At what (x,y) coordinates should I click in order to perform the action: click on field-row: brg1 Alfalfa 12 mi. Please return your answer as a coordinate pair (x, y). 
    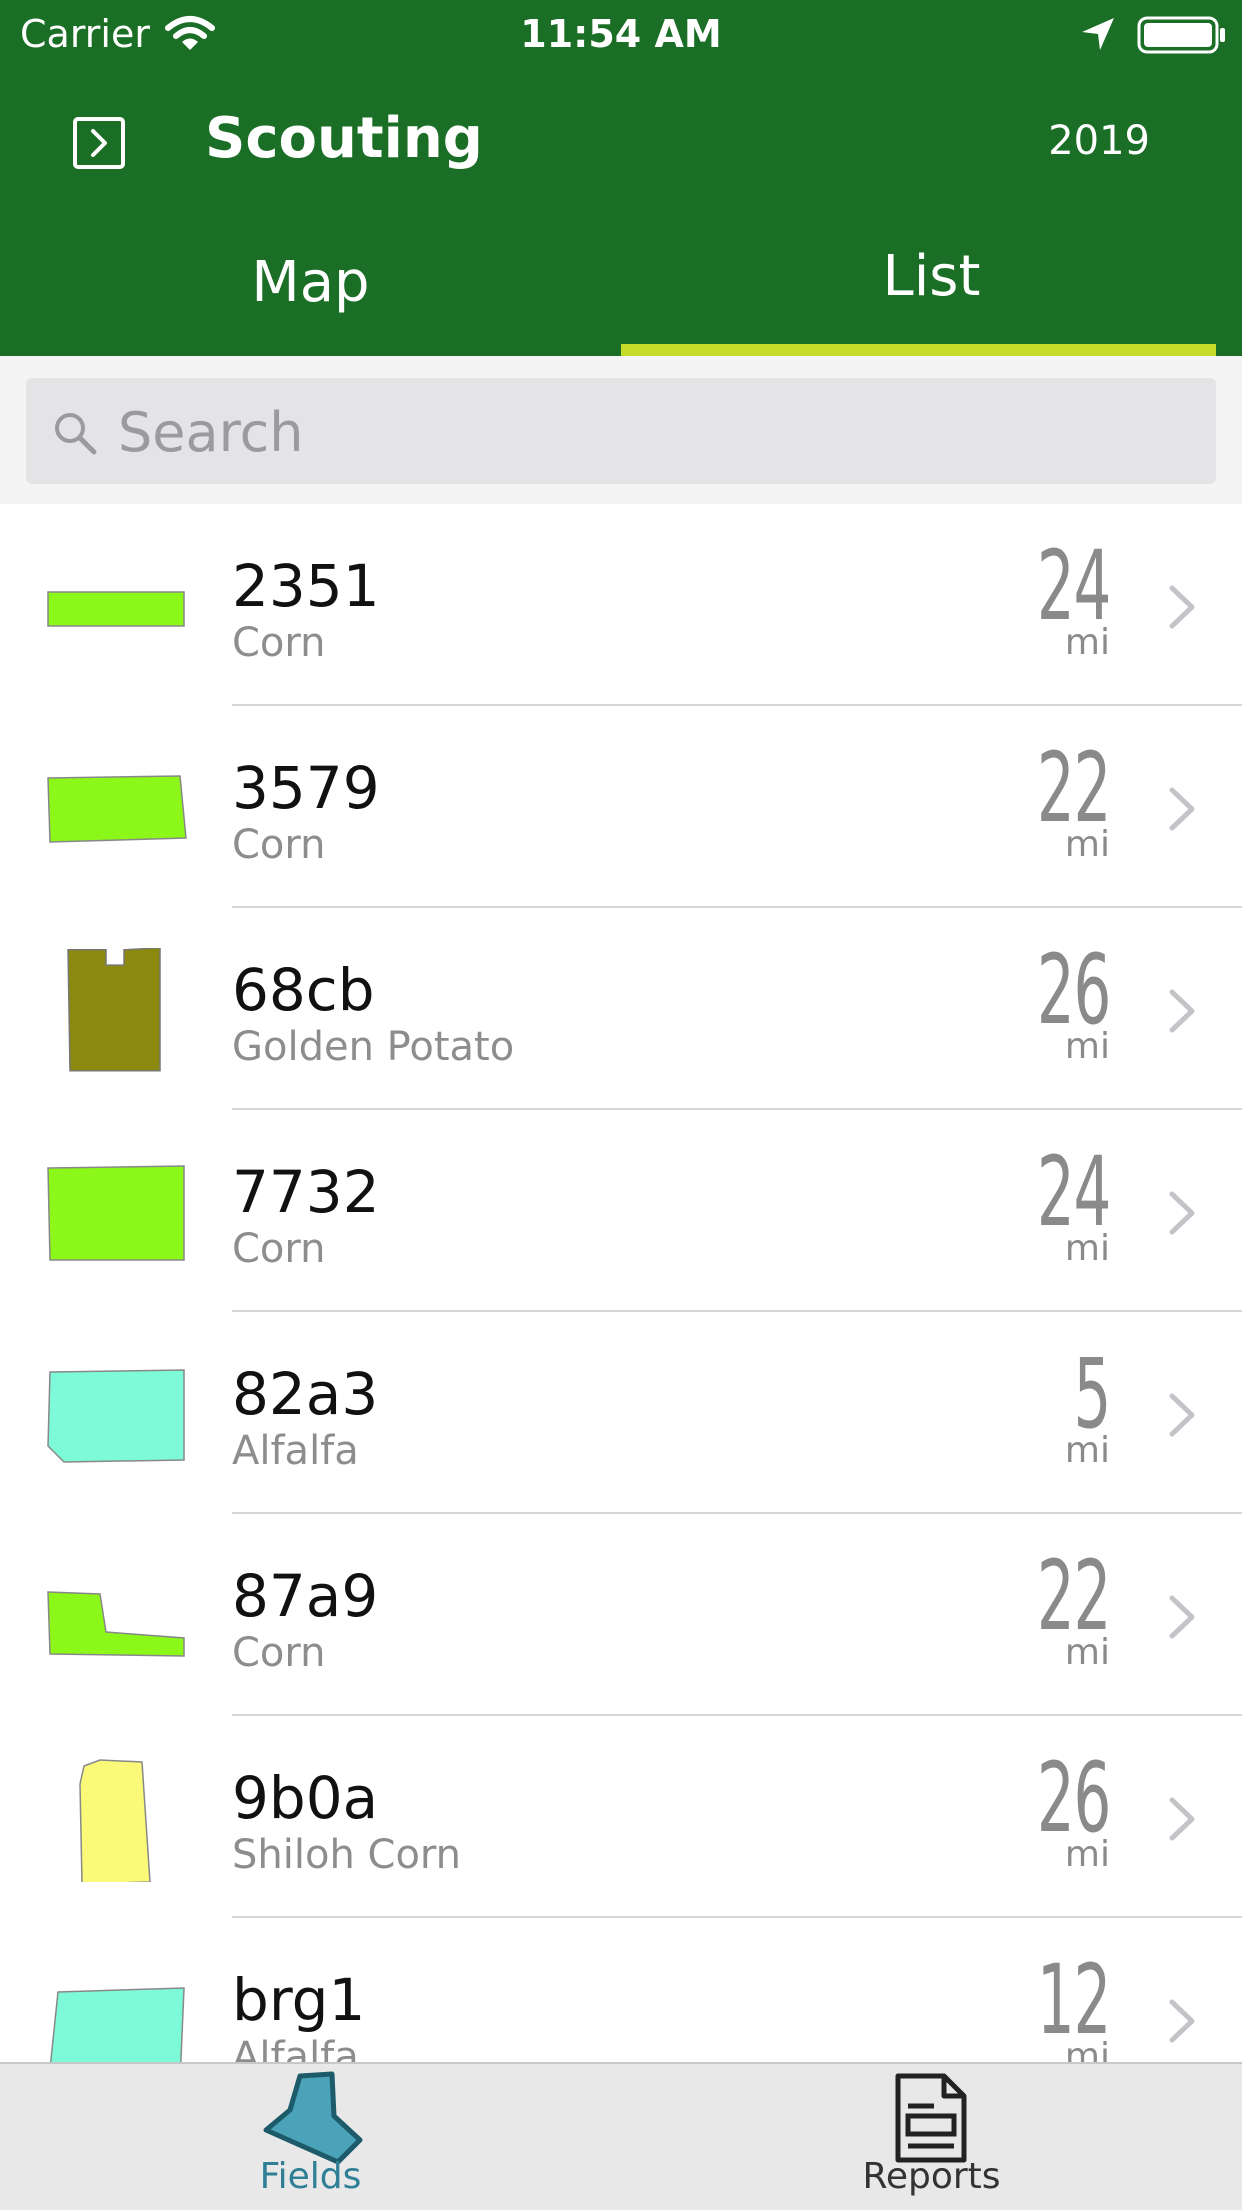
    Looking at the image, I should click on (621, 1990).